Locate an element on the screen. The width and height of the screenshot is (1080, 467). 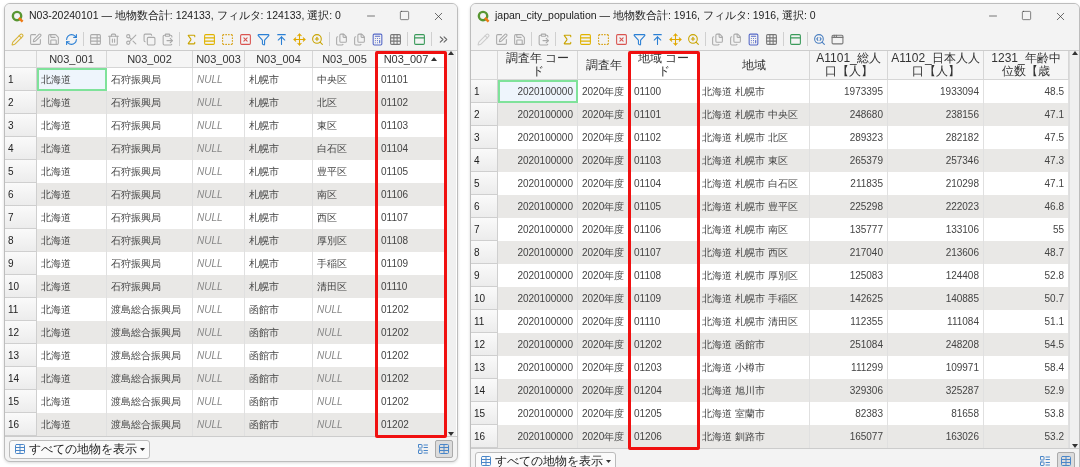
column-header: 地域 is located at coordinates (754, 66).